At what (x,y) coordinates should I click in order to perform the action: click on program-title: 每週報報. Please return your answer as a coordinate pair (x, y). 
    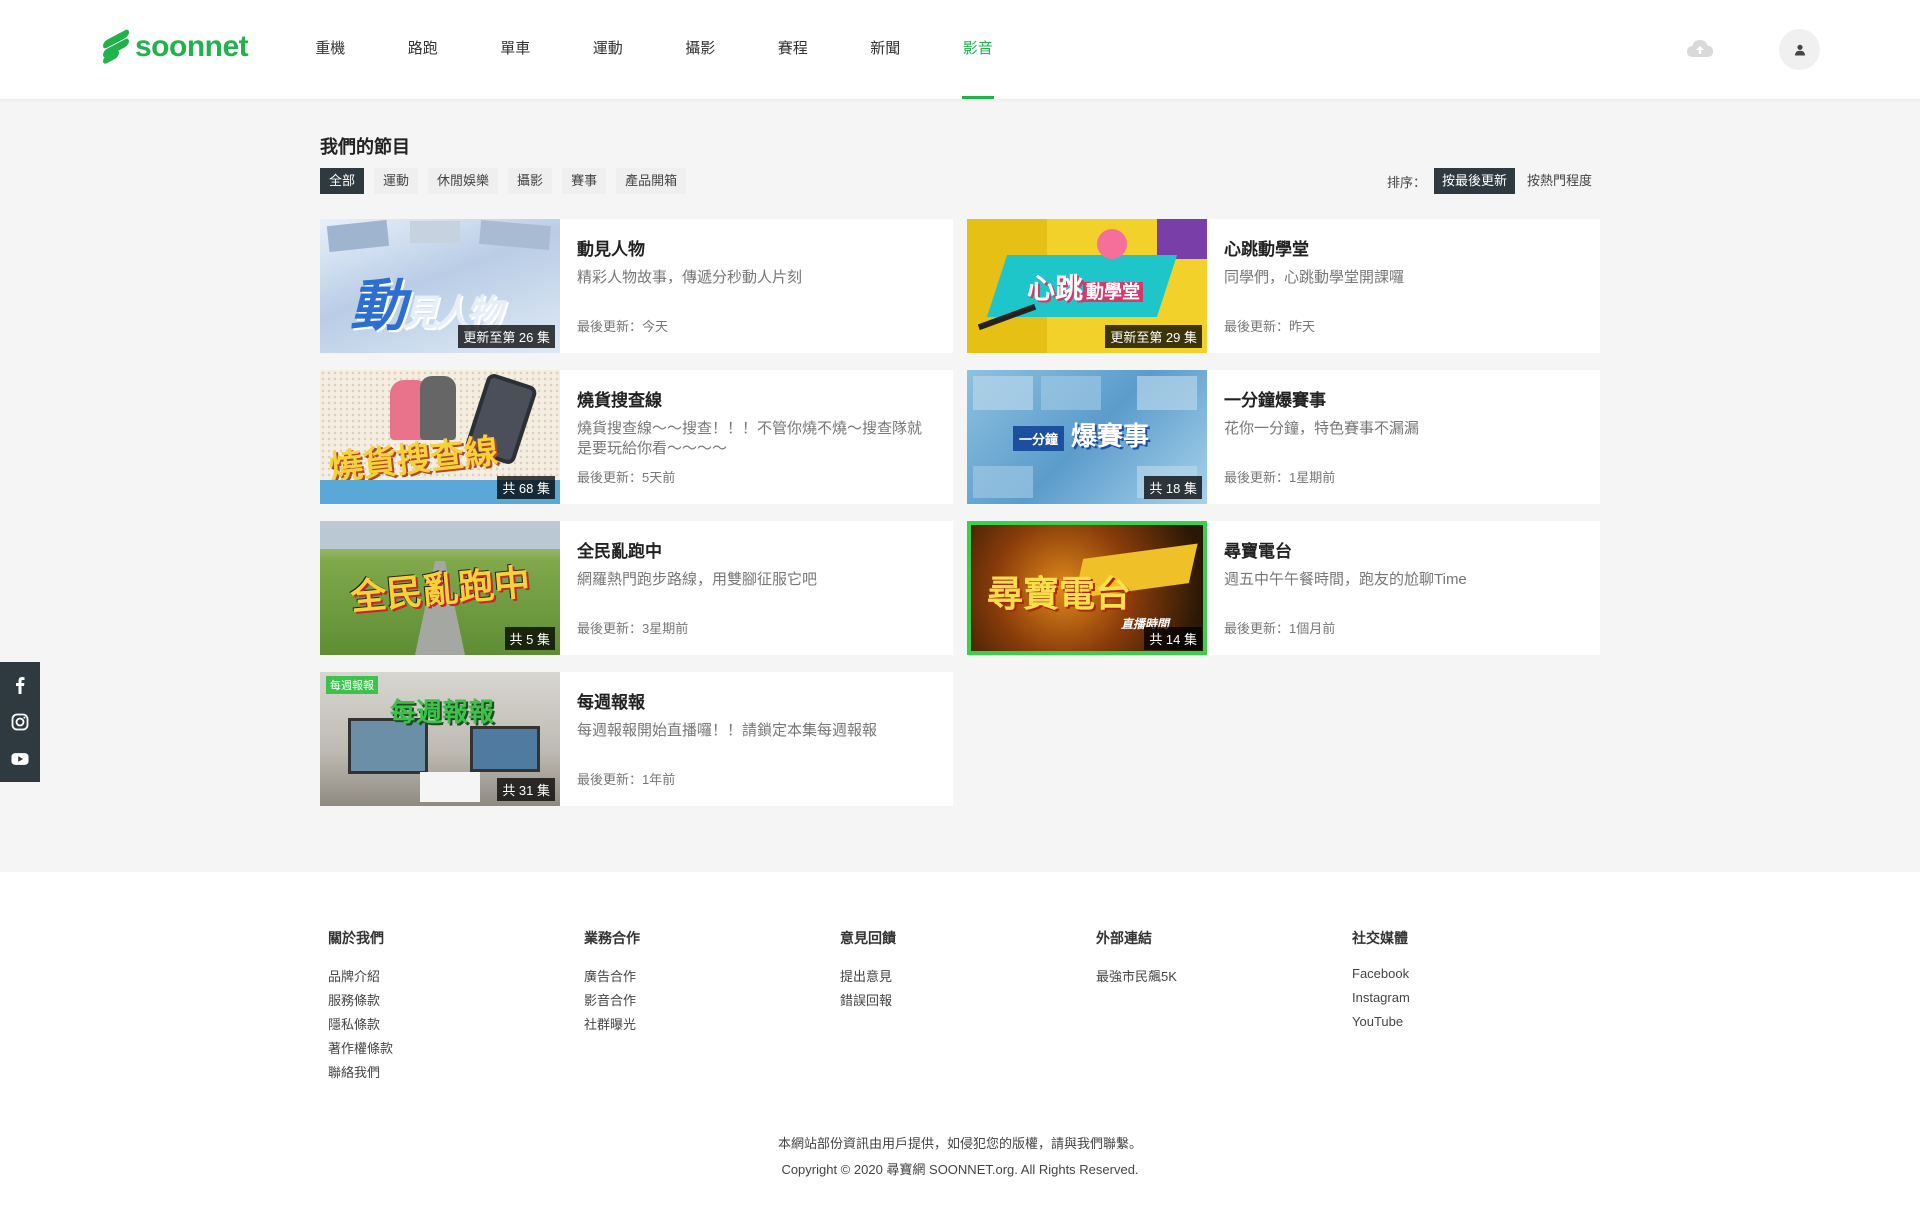
    Looking at the image, I should click on (756, 700).